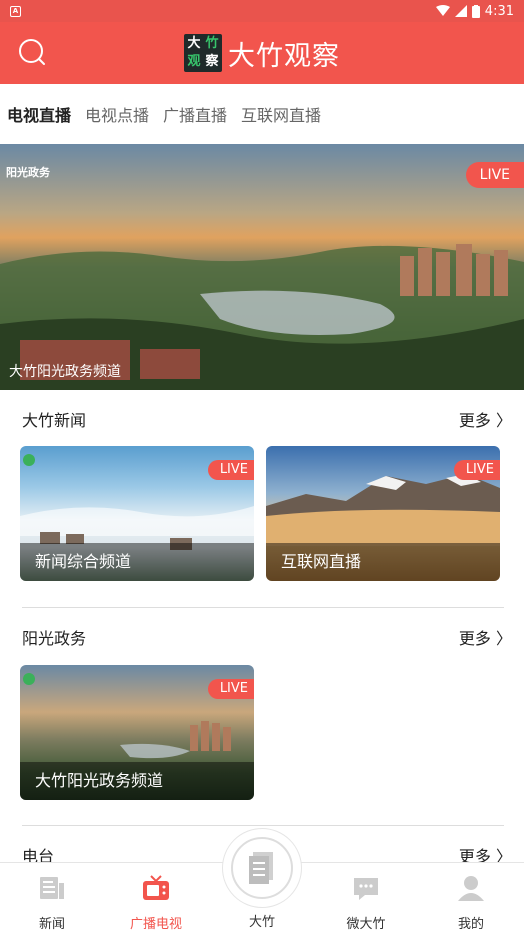 This screenshot has height=932, width=524. Describe the element at coordinates (52, 888) in the screenshot. I see `news-icon` at that location.